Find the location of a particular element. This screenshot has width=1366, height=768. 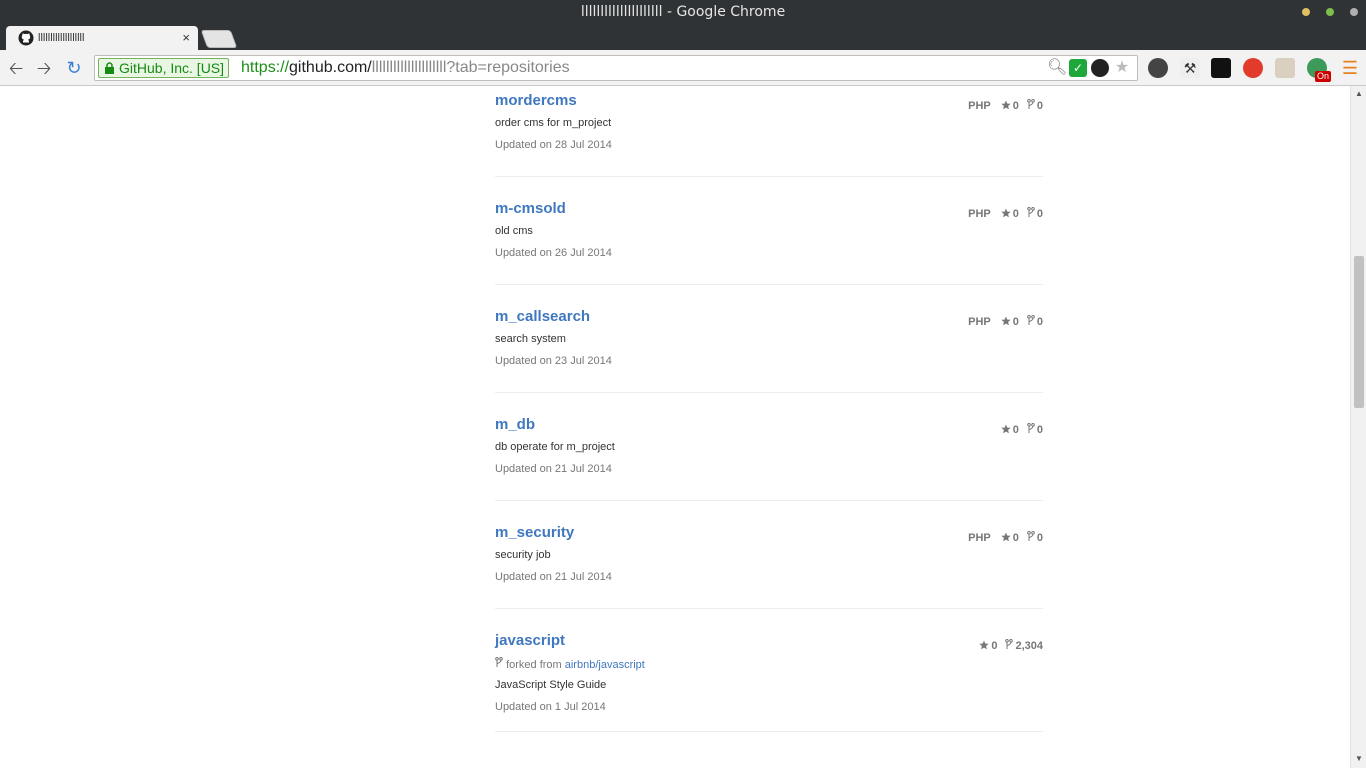

repo-description: security job is located at coordinates (523, 555).